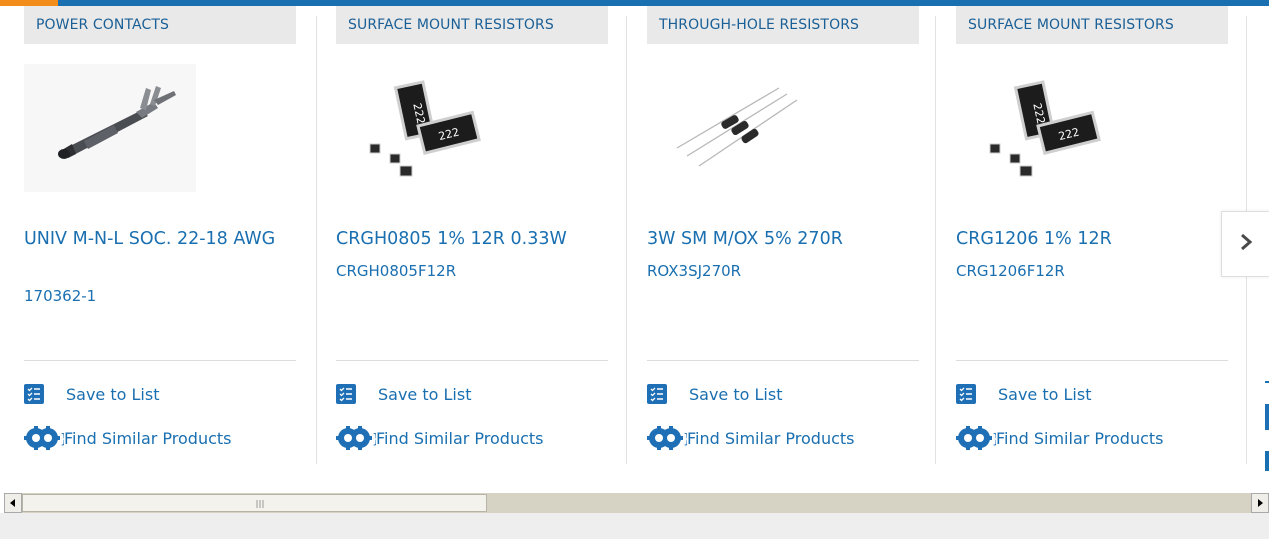 The width and height of the screenshot is (1269, 539). I want to click on part-number-link: CRG1206F12R, so click(1092, 271).